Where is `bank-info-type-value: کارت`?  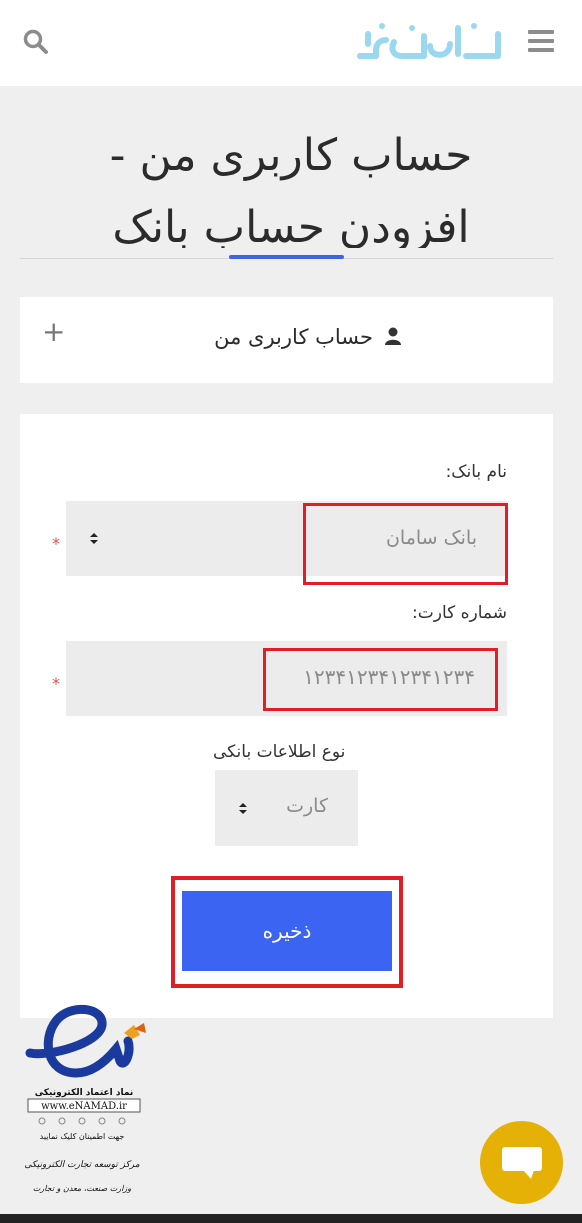 bank-info-type-value: کارت is located at coordinates (307, 806).